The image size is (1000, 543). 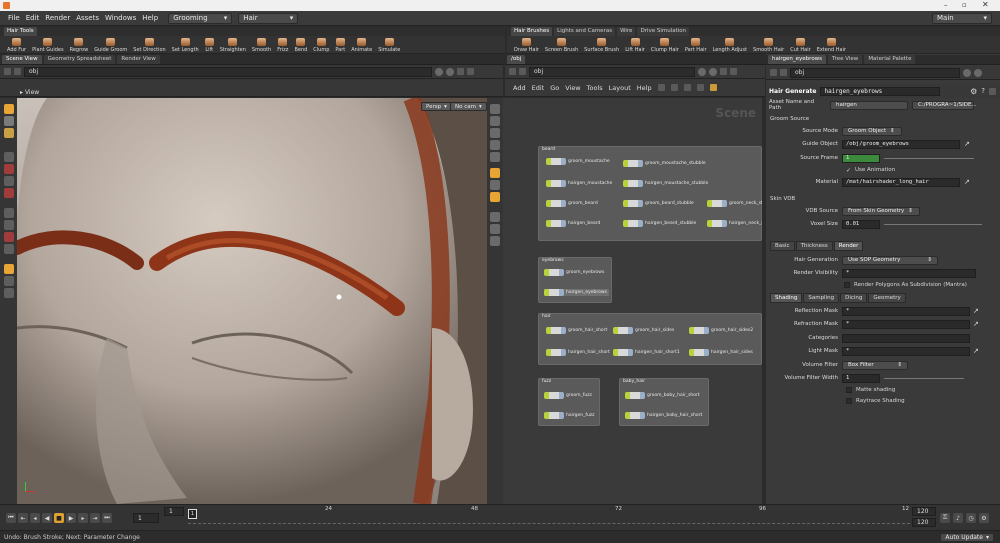 I want to click on list-mode-icon, so click(x=661, y=87).